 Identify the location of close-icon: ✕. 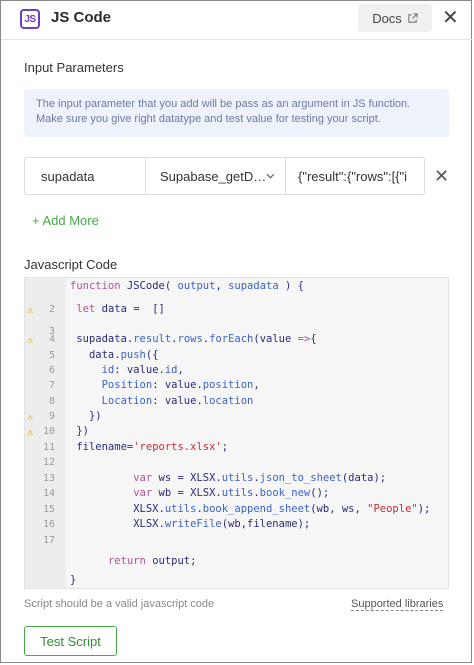
(450, 18).